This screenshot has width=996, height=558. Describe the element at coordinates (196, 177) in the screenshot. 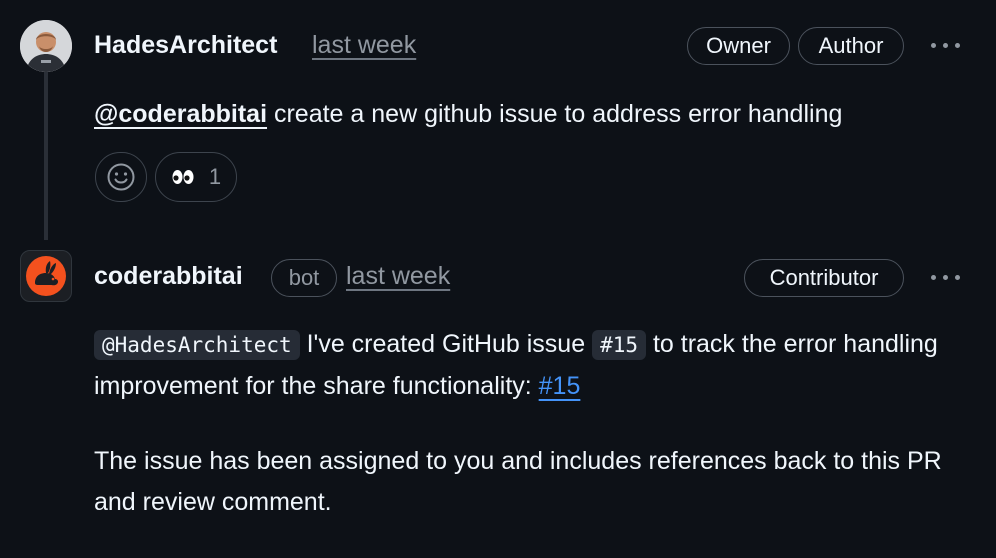

I see `eyes-reaction-button: 1` at that location.